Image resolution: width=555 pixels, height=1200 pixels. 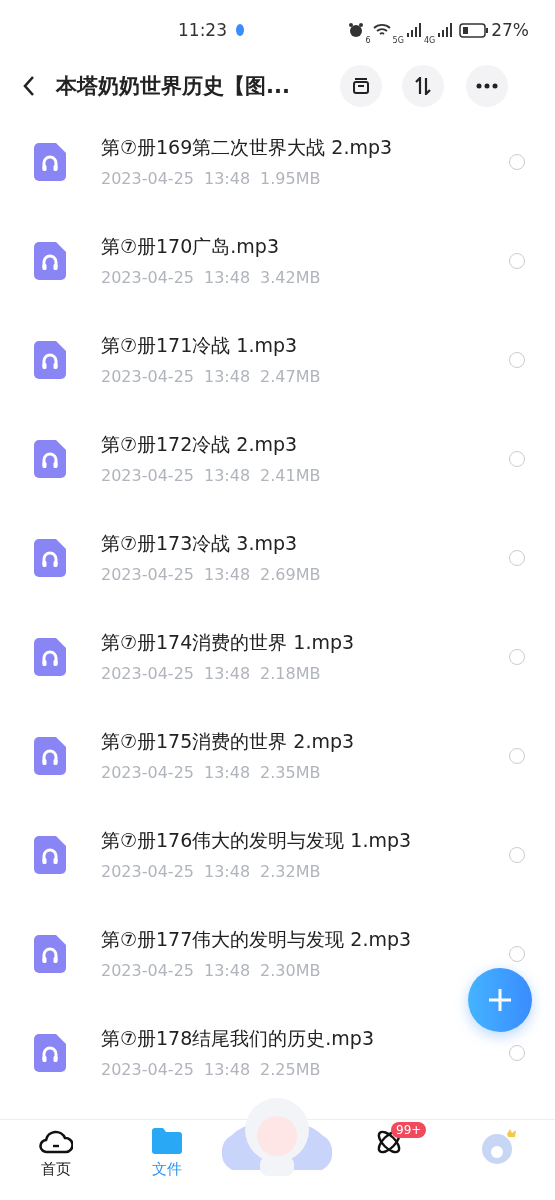 What do you see at coordinates (381, 30) in the screenshot?
I see `wifi-icon` at bounding box center [381, 30].